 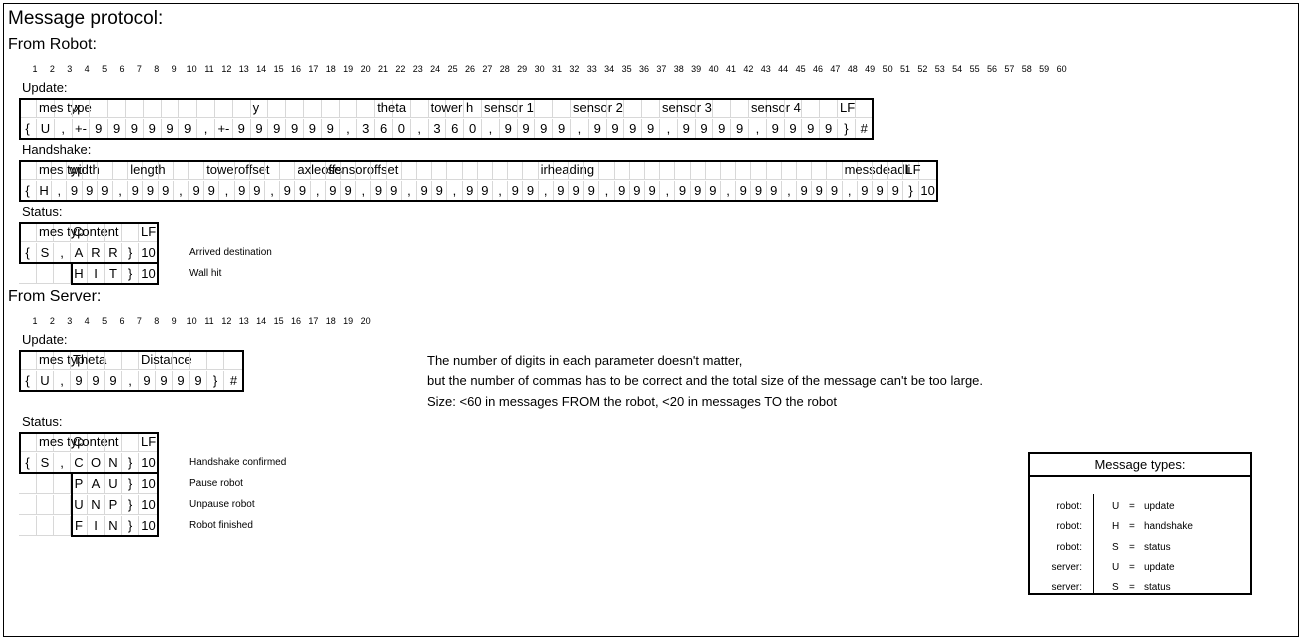 What do you see at coordinates (278, 321) in the screenshot?
I see `column-number: 15` at bounding box center [278, 321].